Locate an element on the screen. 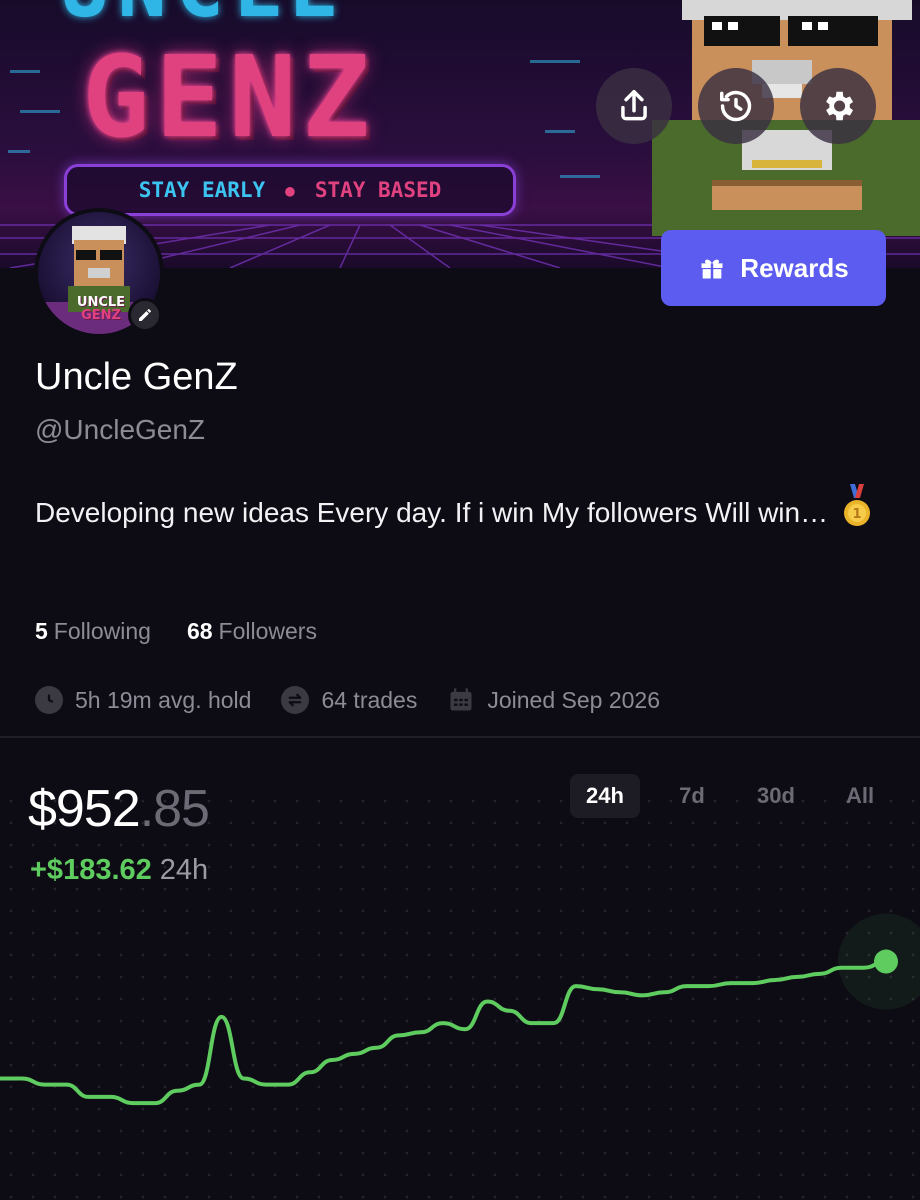  time-range-selector: 24h 7d 30d All is located at coordinates (736, 796).